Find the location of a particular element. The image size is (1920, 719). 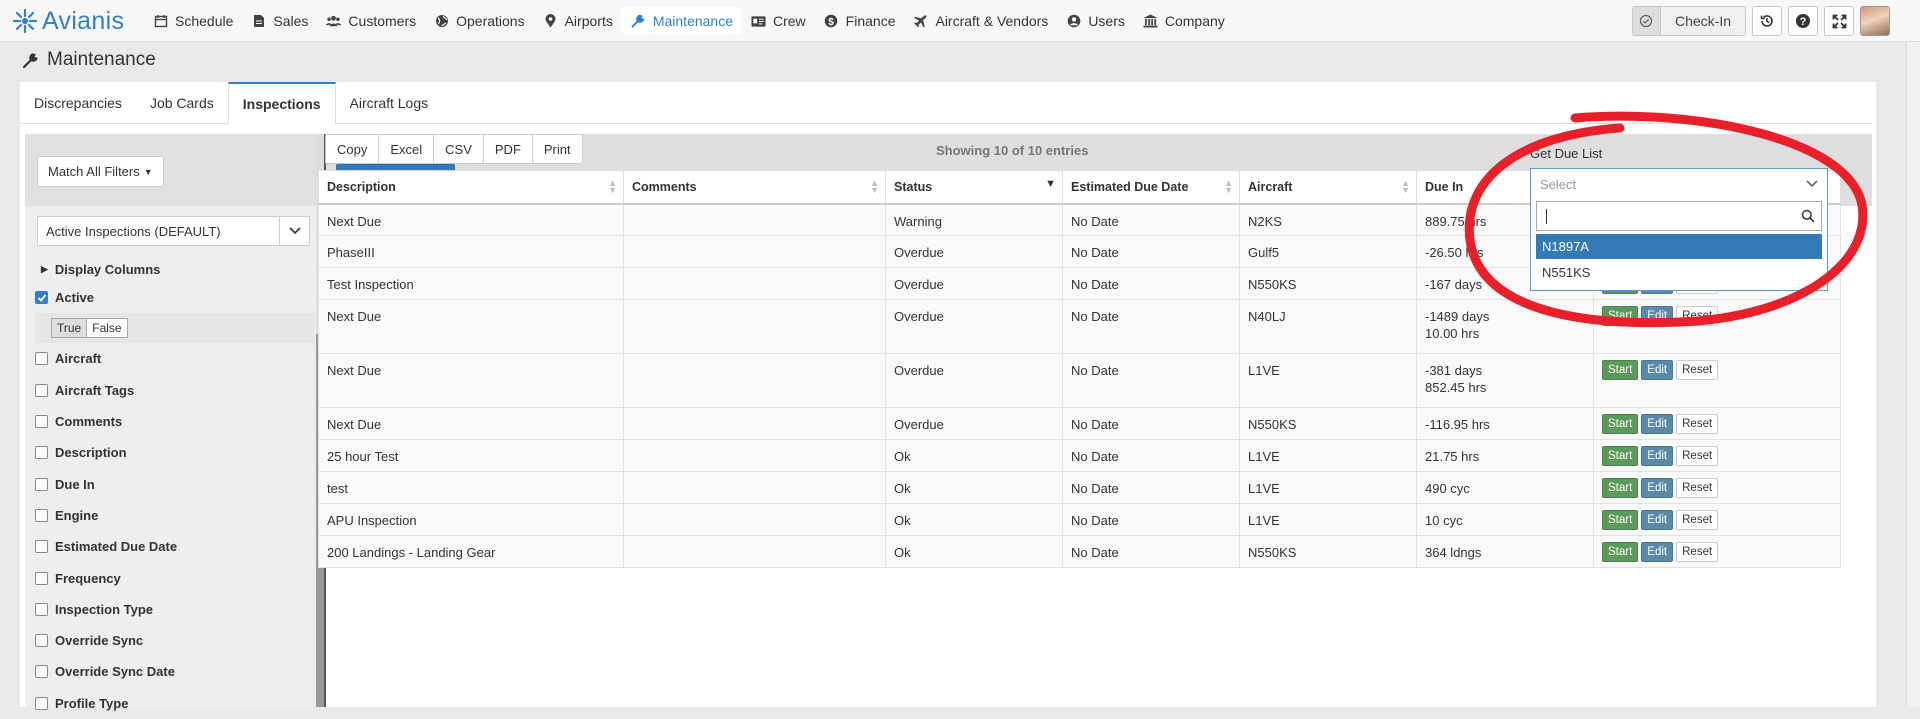

filter-override-sync: Override Sync is located at coordinates (170, 640).